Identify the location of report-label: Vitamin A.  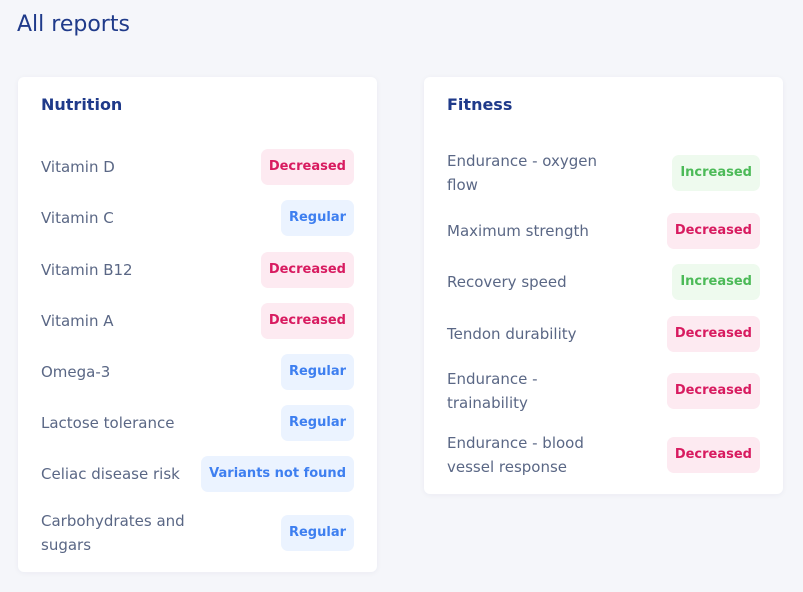
(77, 321).